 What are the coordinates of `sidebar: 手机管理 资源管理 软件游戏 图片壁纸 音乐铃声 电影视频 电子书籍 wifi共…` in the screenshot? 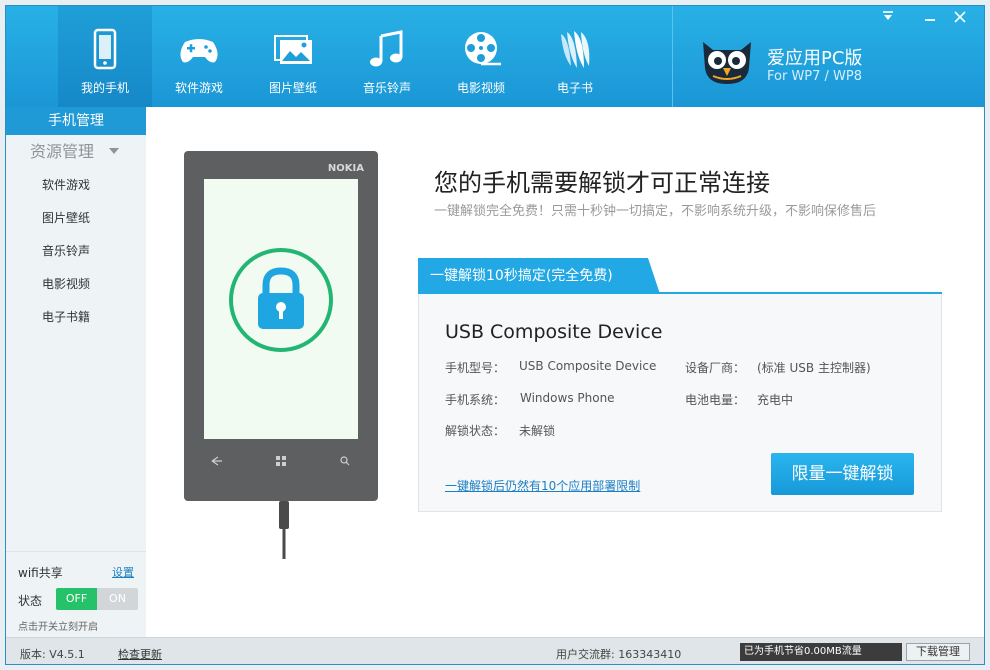 It's located at (76, 372).